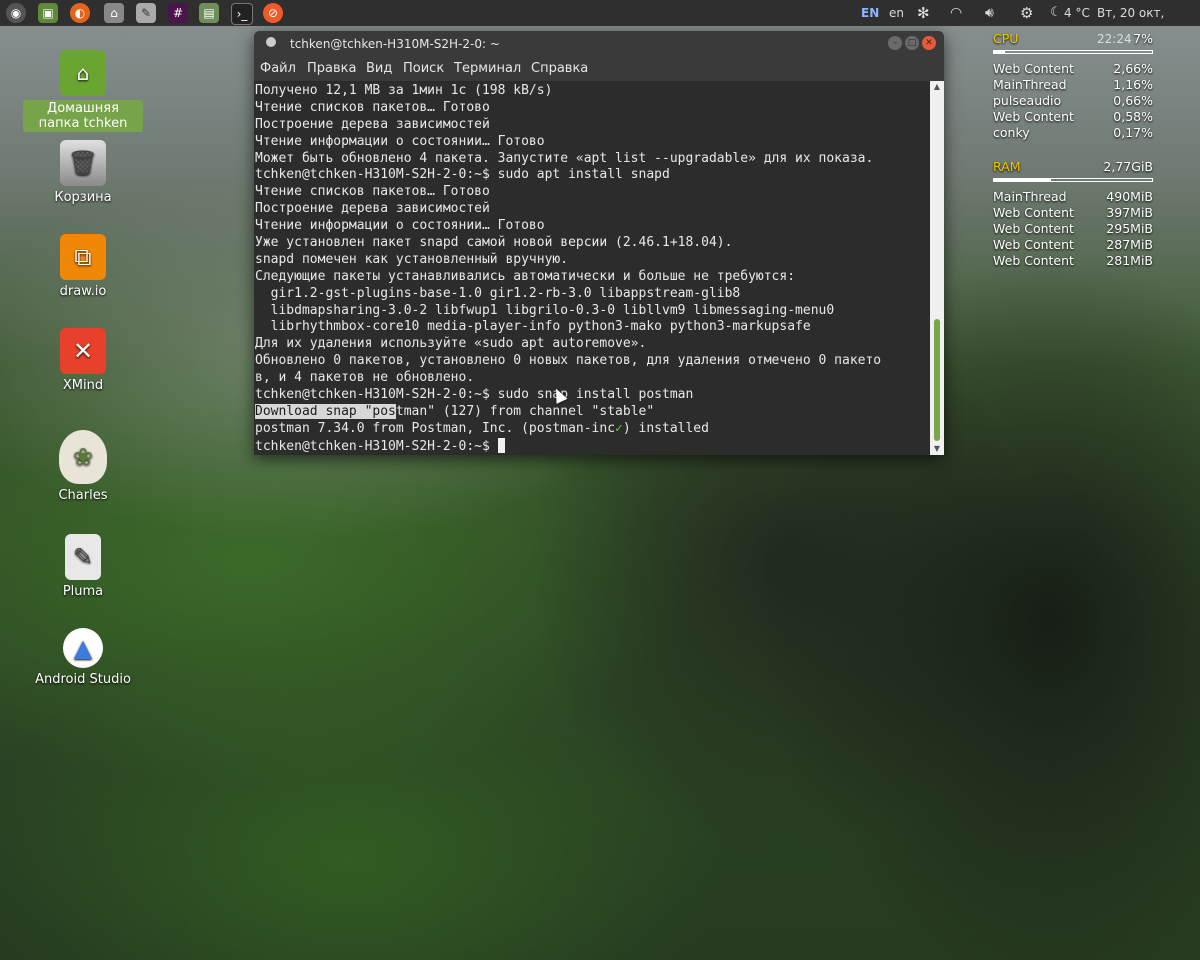  What do you see at coordinates (1128, 166) in the screenshot?
I see `ram-value: 2,77GiB` at bounding box center [1128, 166].